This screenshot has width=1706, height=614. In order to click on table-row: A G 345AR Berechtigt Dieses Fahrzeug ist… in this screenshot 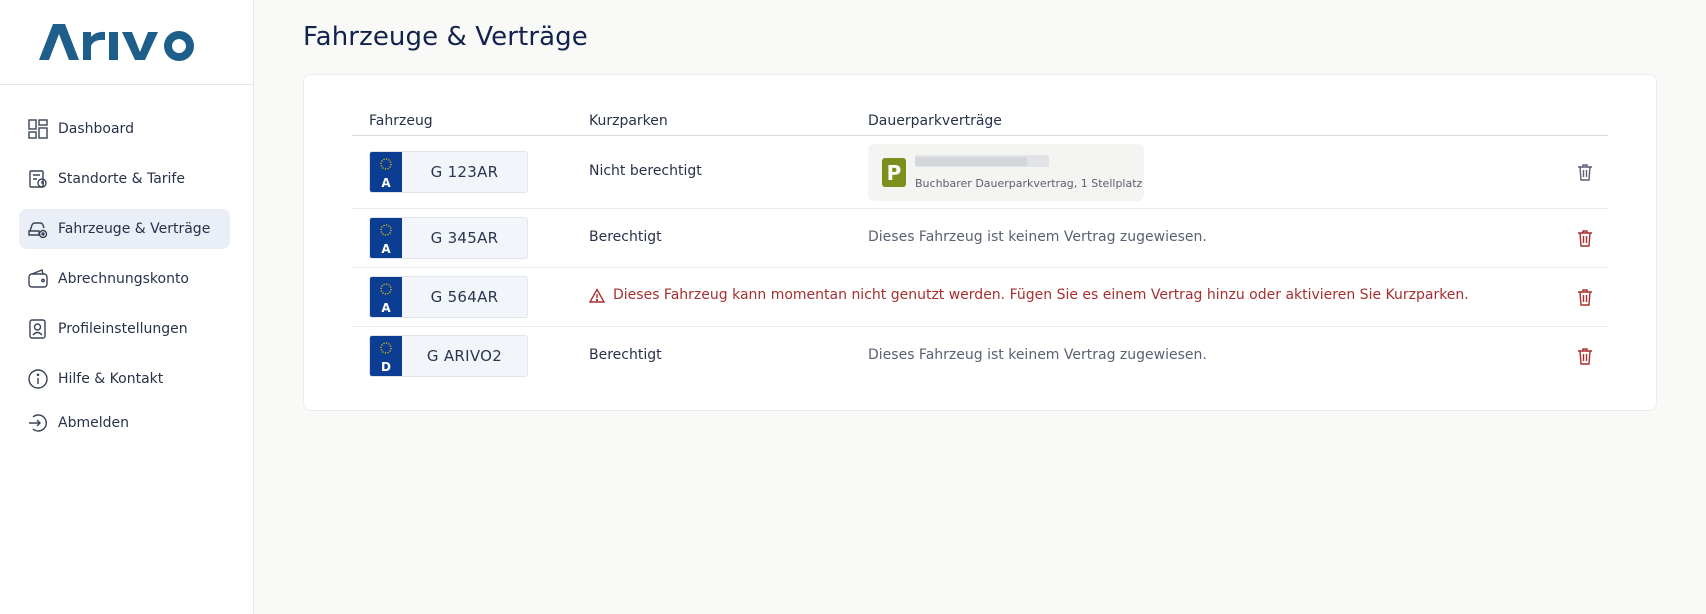, I will do `click(980, 238)`.